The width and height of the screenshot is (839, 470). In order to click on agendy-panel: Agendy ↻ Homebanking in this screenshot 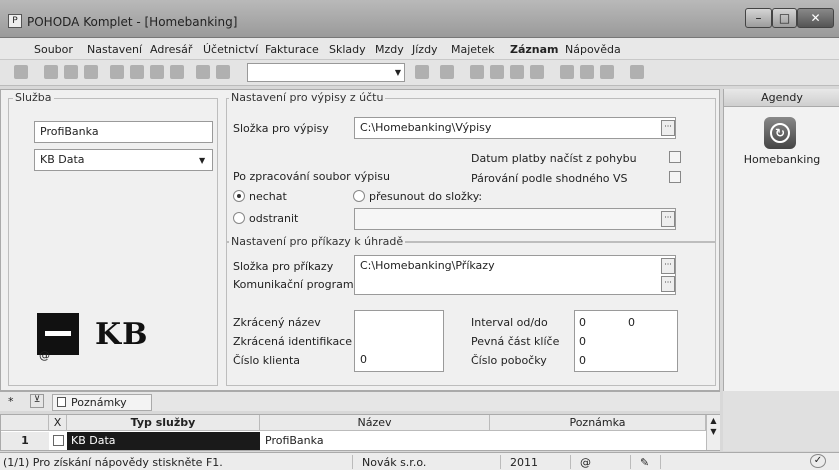, I will do `click(781, 240)`.